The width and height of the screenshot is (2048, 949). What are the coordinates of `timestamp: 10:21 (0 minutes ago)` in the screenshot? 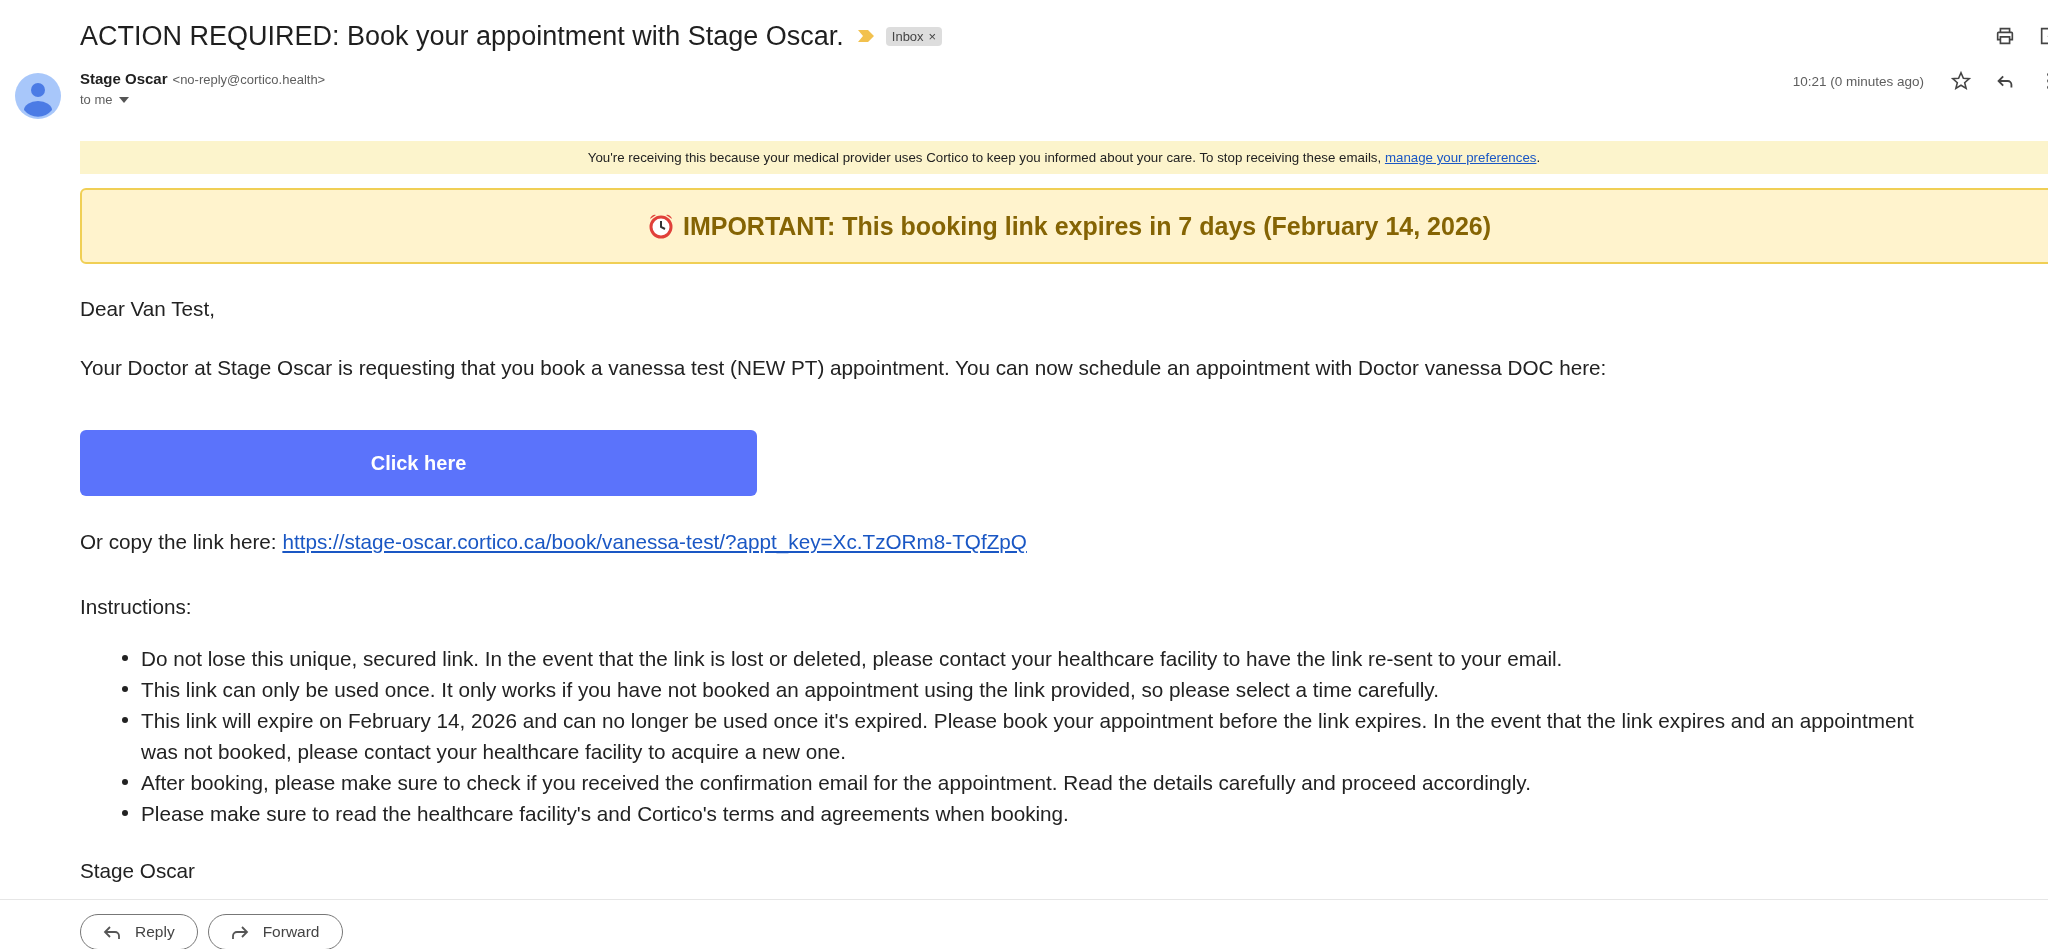 It's located at (1858, 81).